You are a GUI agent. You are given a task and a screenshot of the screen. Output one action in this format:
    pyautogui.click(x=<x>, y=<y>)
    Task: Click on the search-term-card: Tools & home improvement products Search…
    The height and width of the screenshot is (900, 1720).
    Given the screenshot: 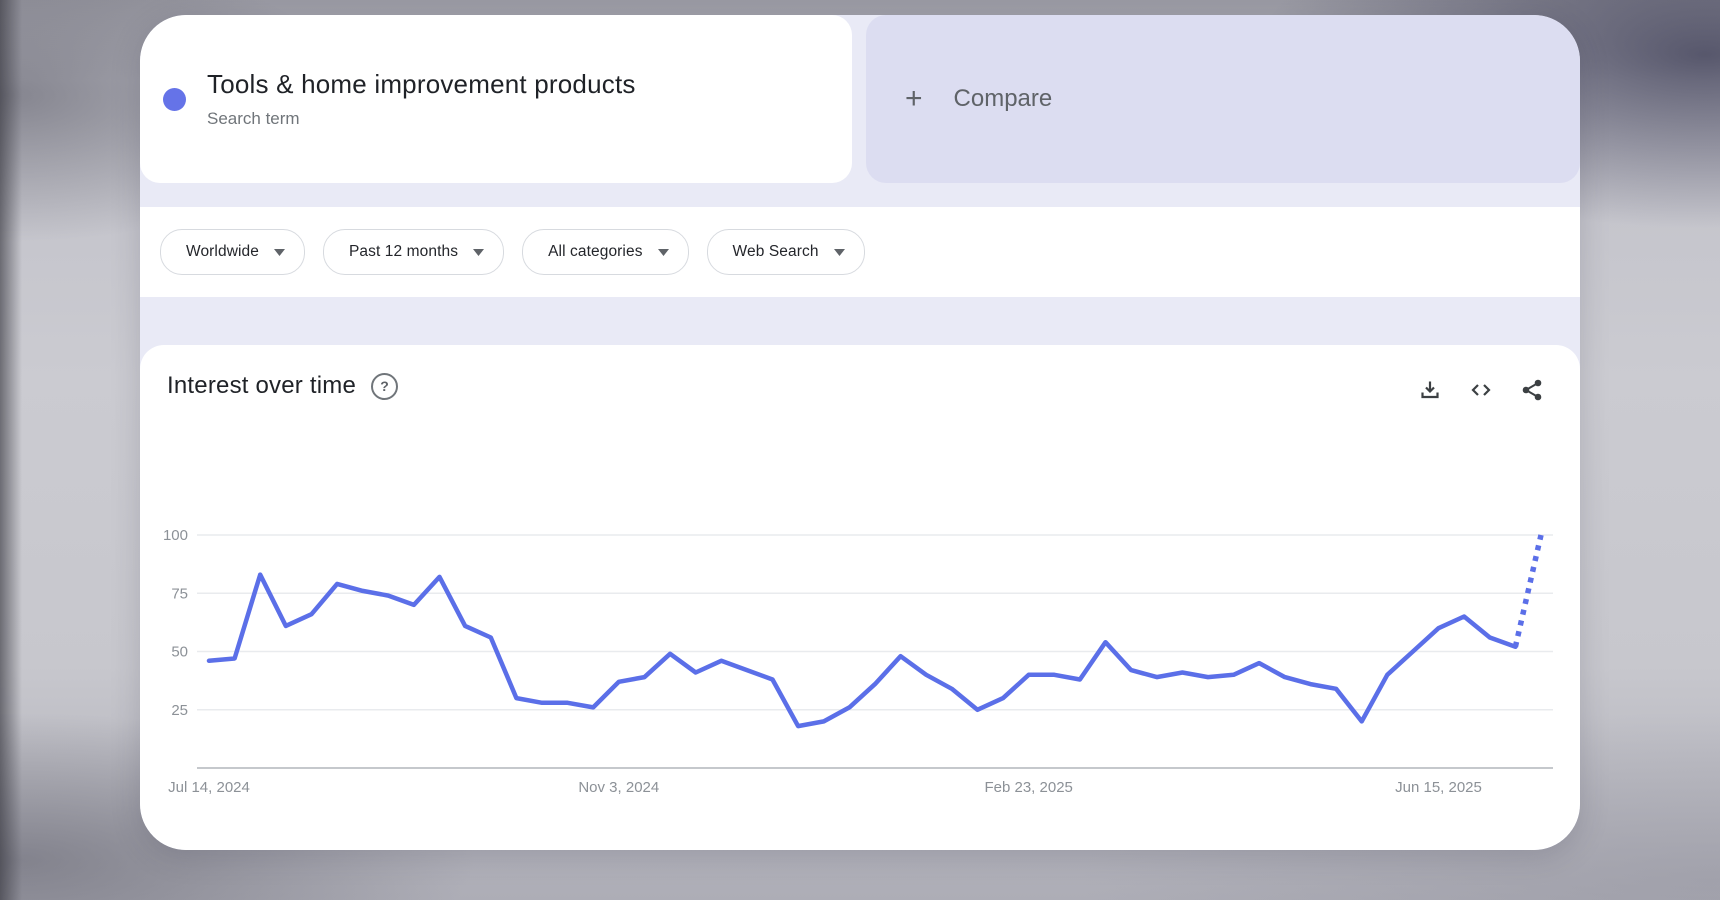 What is the action you would take?
    pyautogui.click(x=496, y=99)
    